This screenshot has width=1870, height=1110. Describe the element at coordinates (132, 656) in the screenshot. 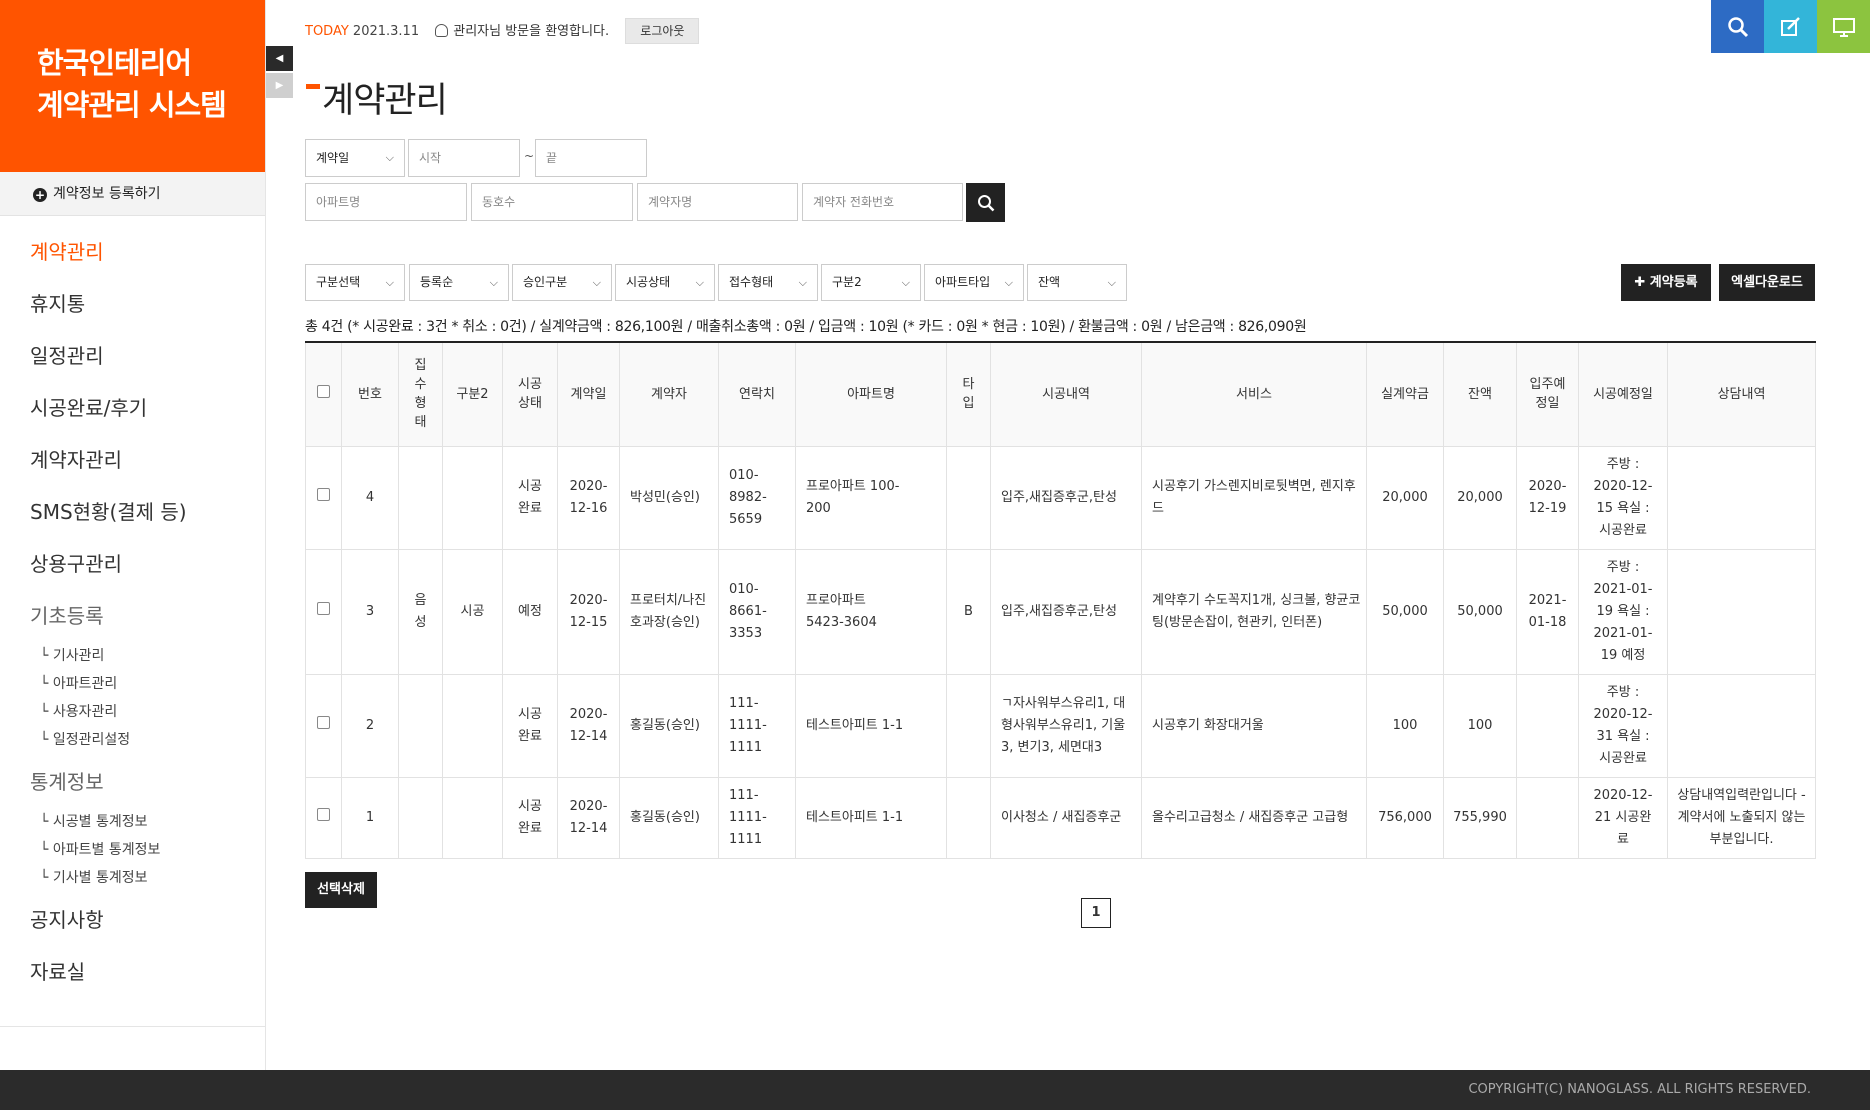

I see `sidebar-subitem-technicians: └ 기사관리` at that location.